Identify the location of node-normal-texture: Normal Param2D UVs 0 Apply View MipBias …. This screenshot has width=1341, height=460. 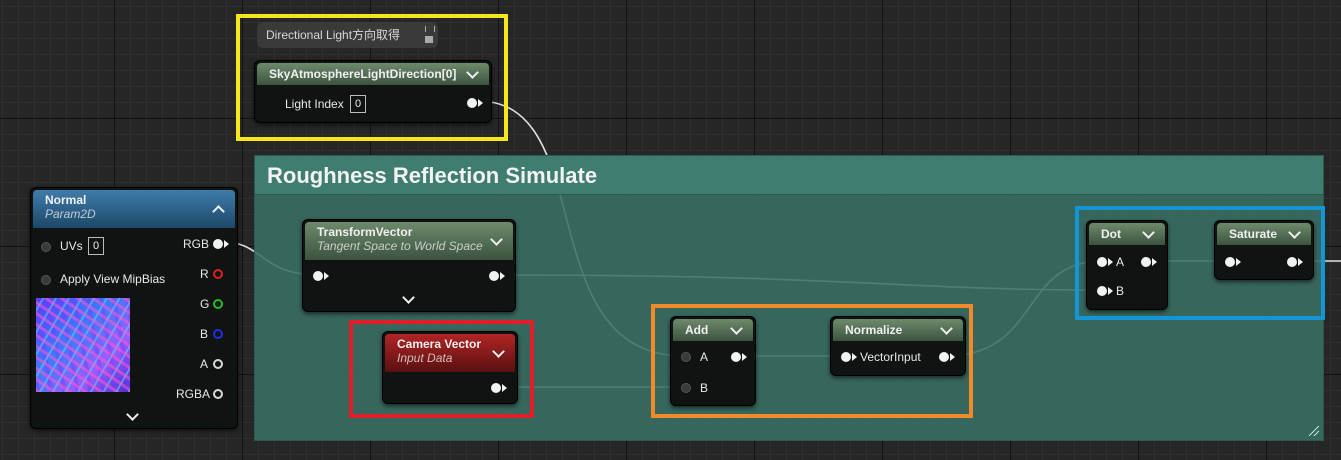
(134, 308).